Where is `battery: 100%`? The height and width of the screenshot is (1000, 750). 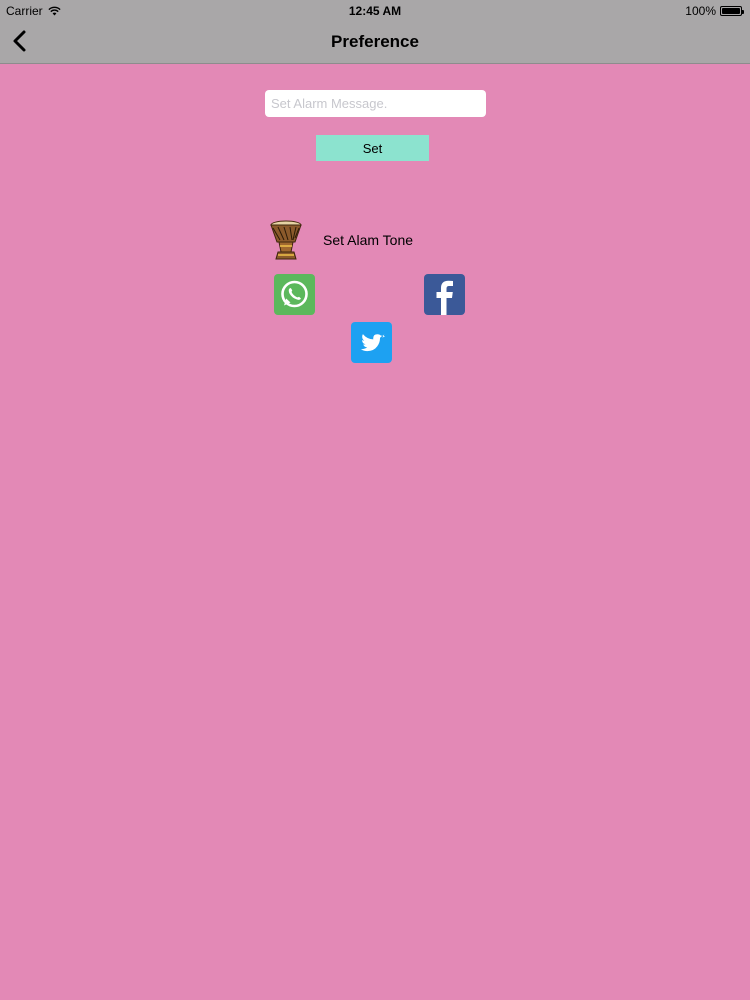
battery: 100% is located at coordinates (714, 11).